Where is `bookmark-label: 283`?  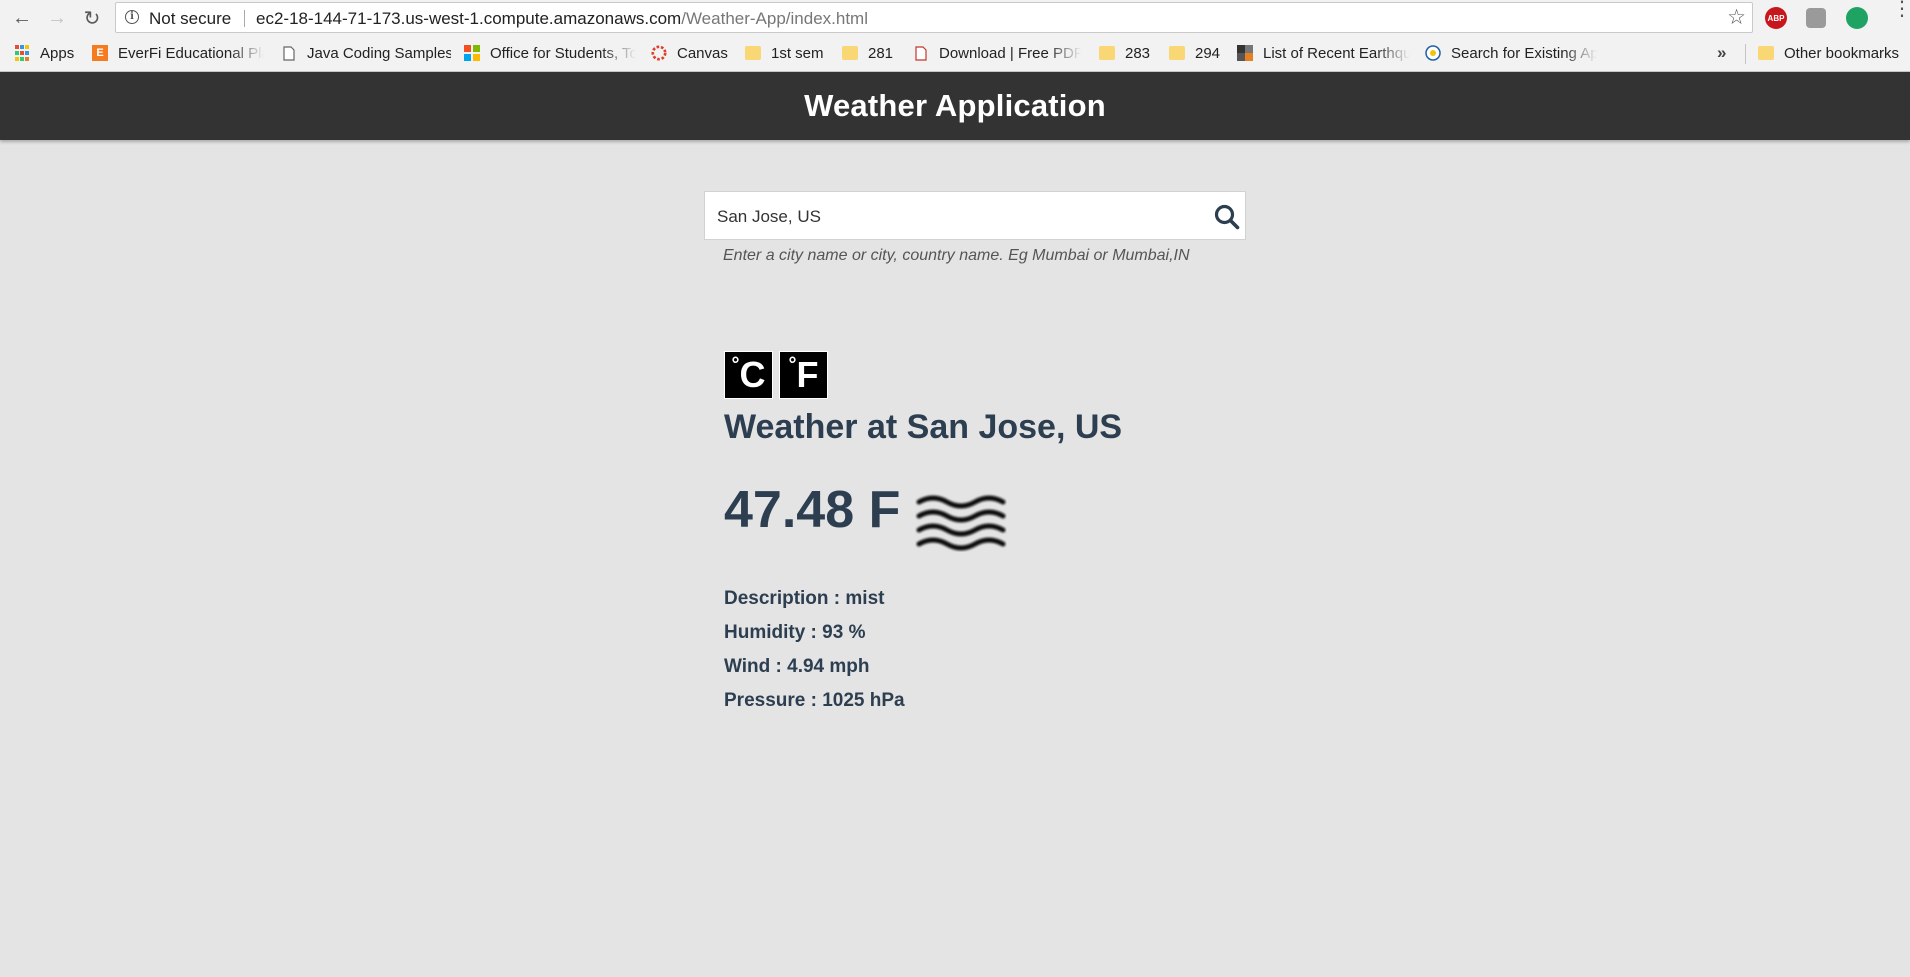 bookmark-label: 283 is located at coordinates (1138, 53).